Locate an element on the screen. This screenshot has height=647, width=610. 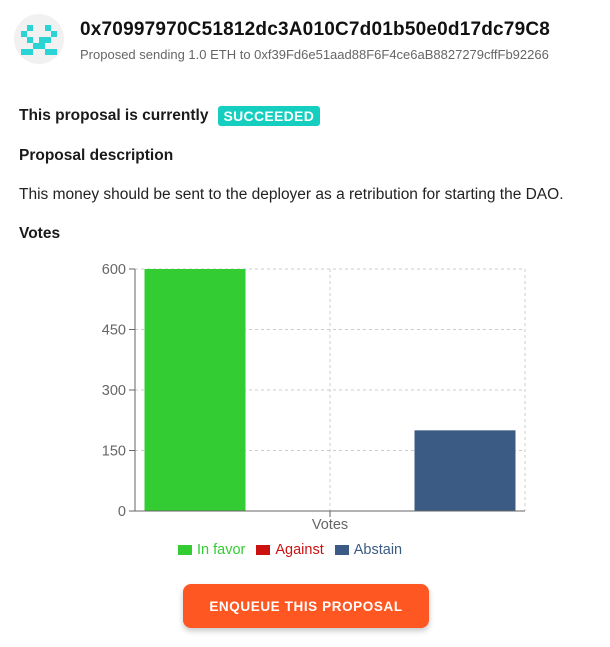
status-badge: SUCCEEDED is located at coordinates (269, 116).